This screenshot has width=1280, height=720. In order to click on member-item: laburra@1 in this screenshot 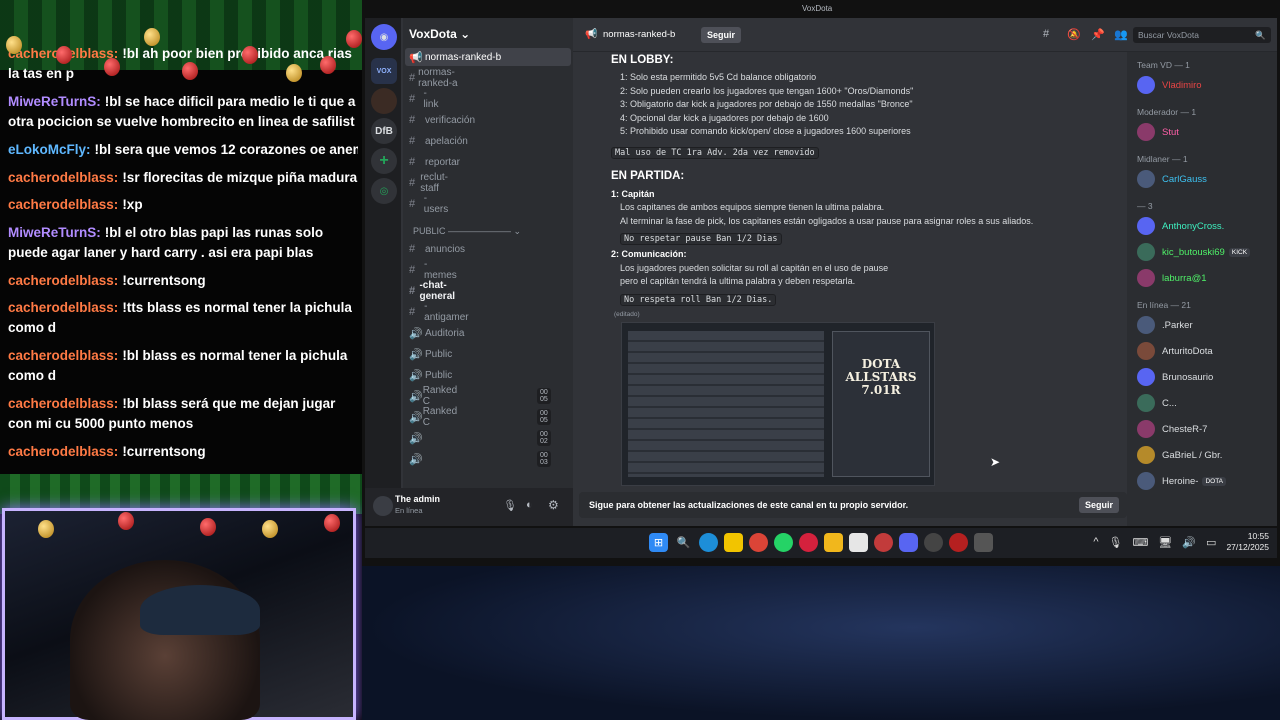, I will do `click(1172, 278)`.